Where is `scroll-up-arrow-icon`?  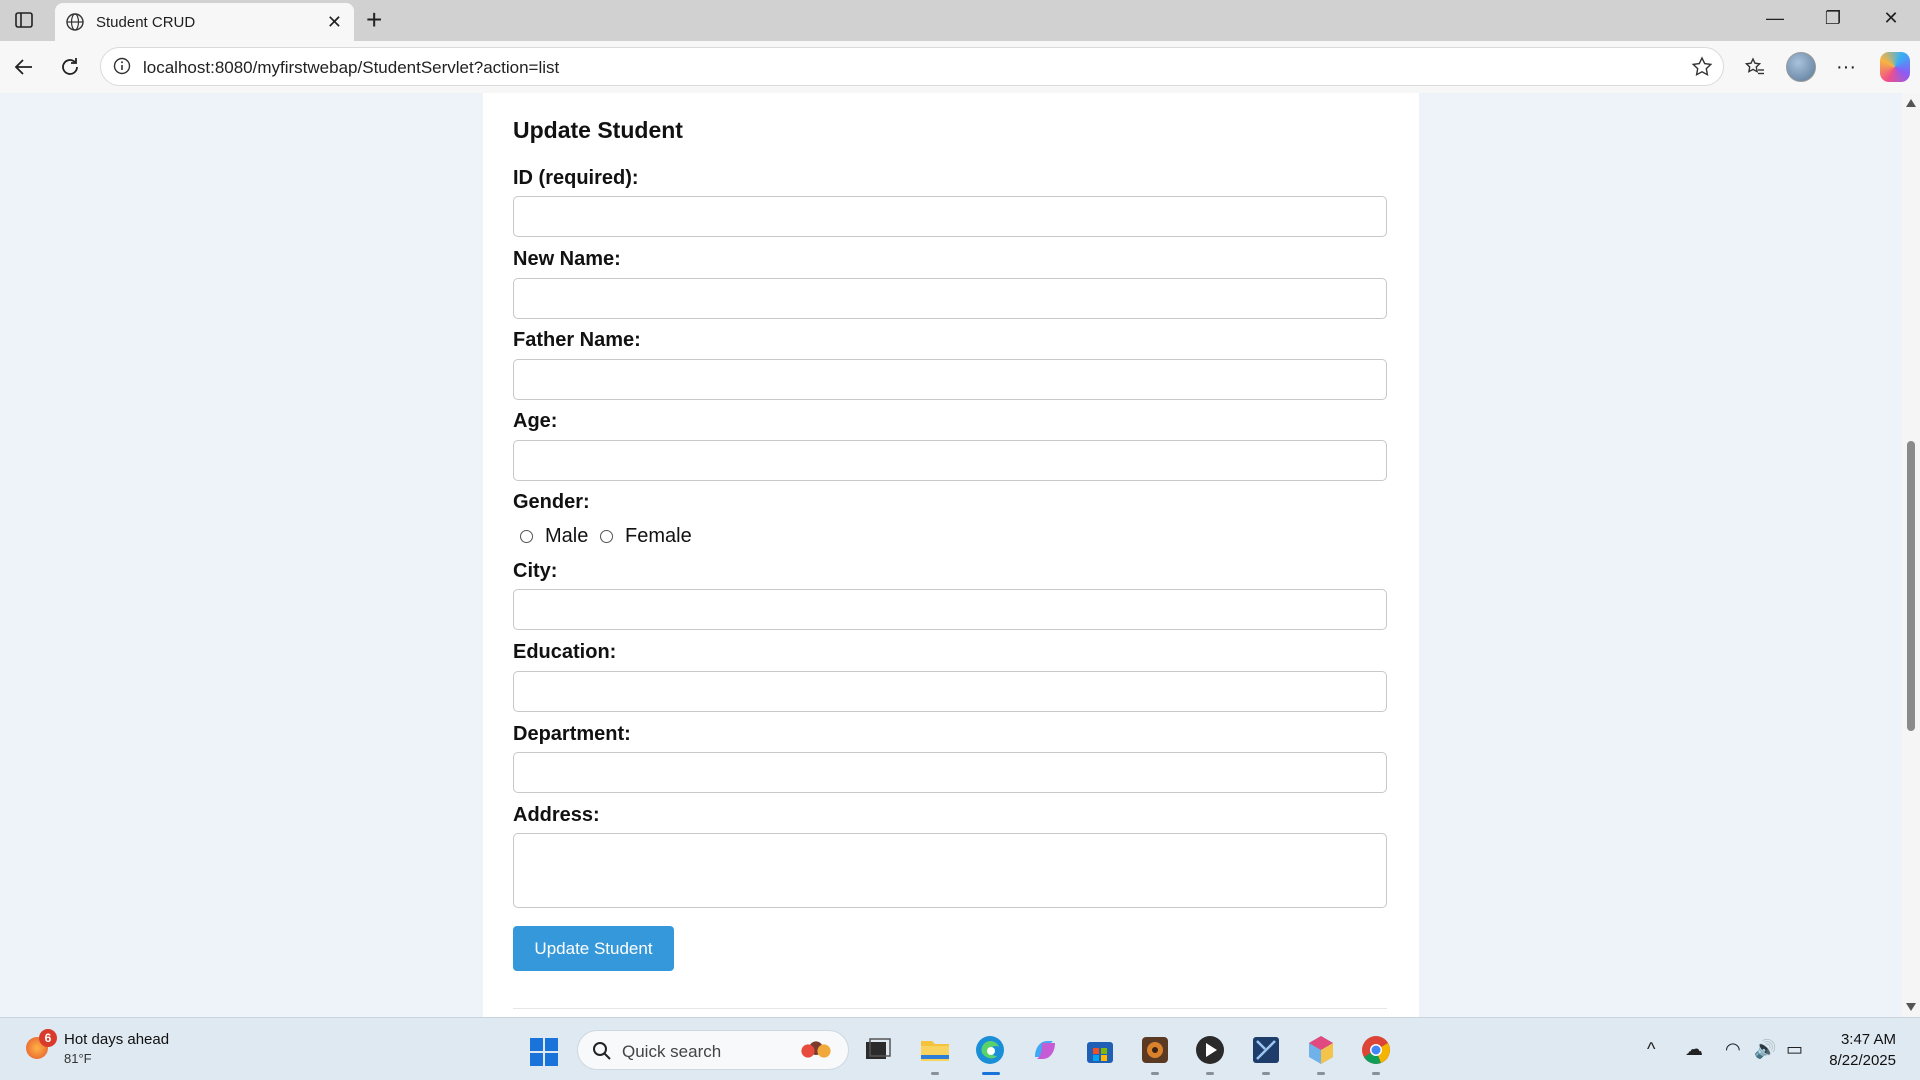
scroll-up-arrow-icon is located at coordinates (1911, 103).